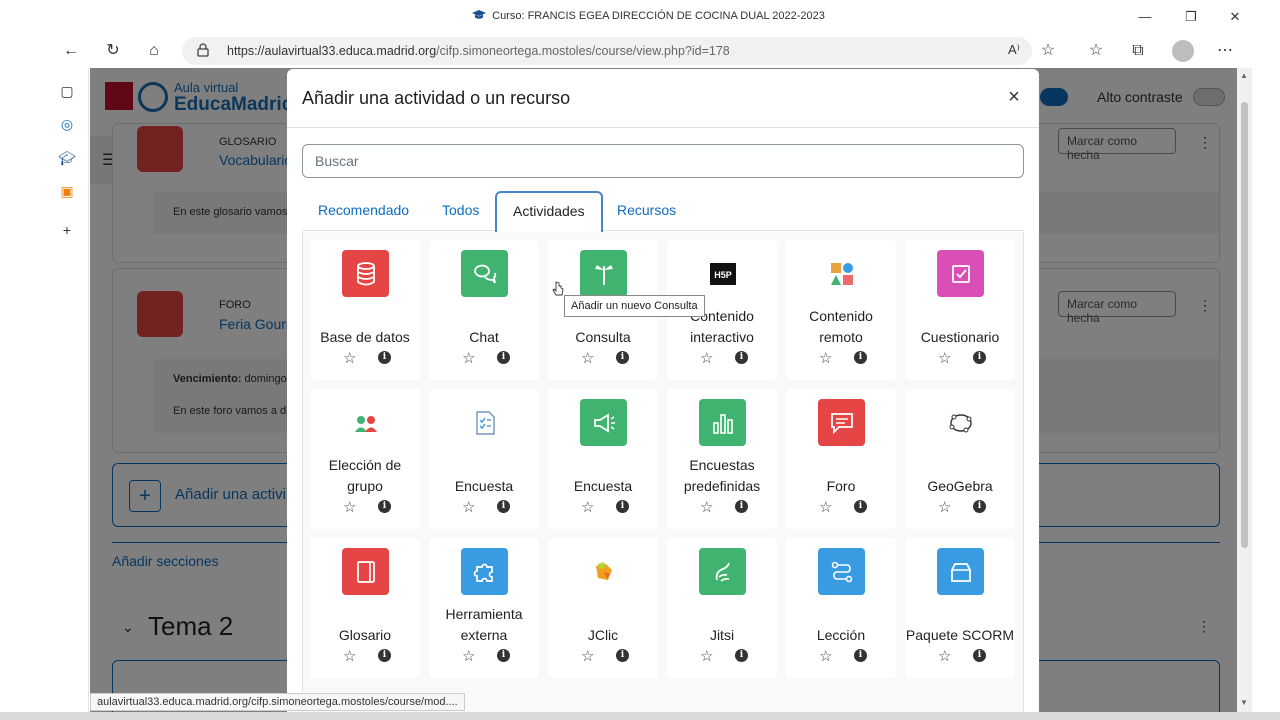  Describe the element at coordinates (460, 211) in the screenshot. I see `tab-all: Todos` at that location.